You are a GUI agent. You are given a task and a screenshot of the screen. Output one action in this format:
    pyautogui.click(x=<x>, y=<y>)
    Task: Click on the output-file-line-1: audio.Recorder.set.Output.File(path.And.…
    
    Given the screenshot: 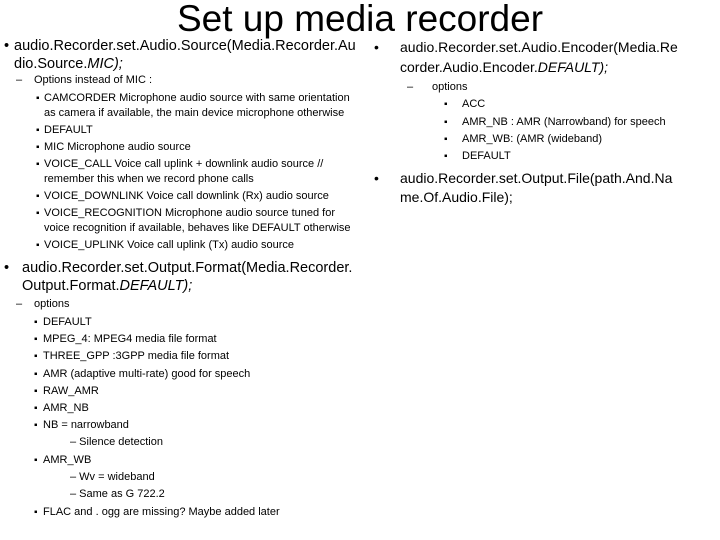 What is the action you would take?
    pyautogui.click(x=536, y=178)
    